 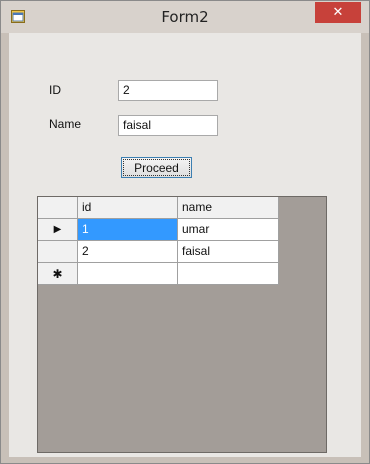 I want to click on new-row-header: ✱, so click(x=58, y=274).